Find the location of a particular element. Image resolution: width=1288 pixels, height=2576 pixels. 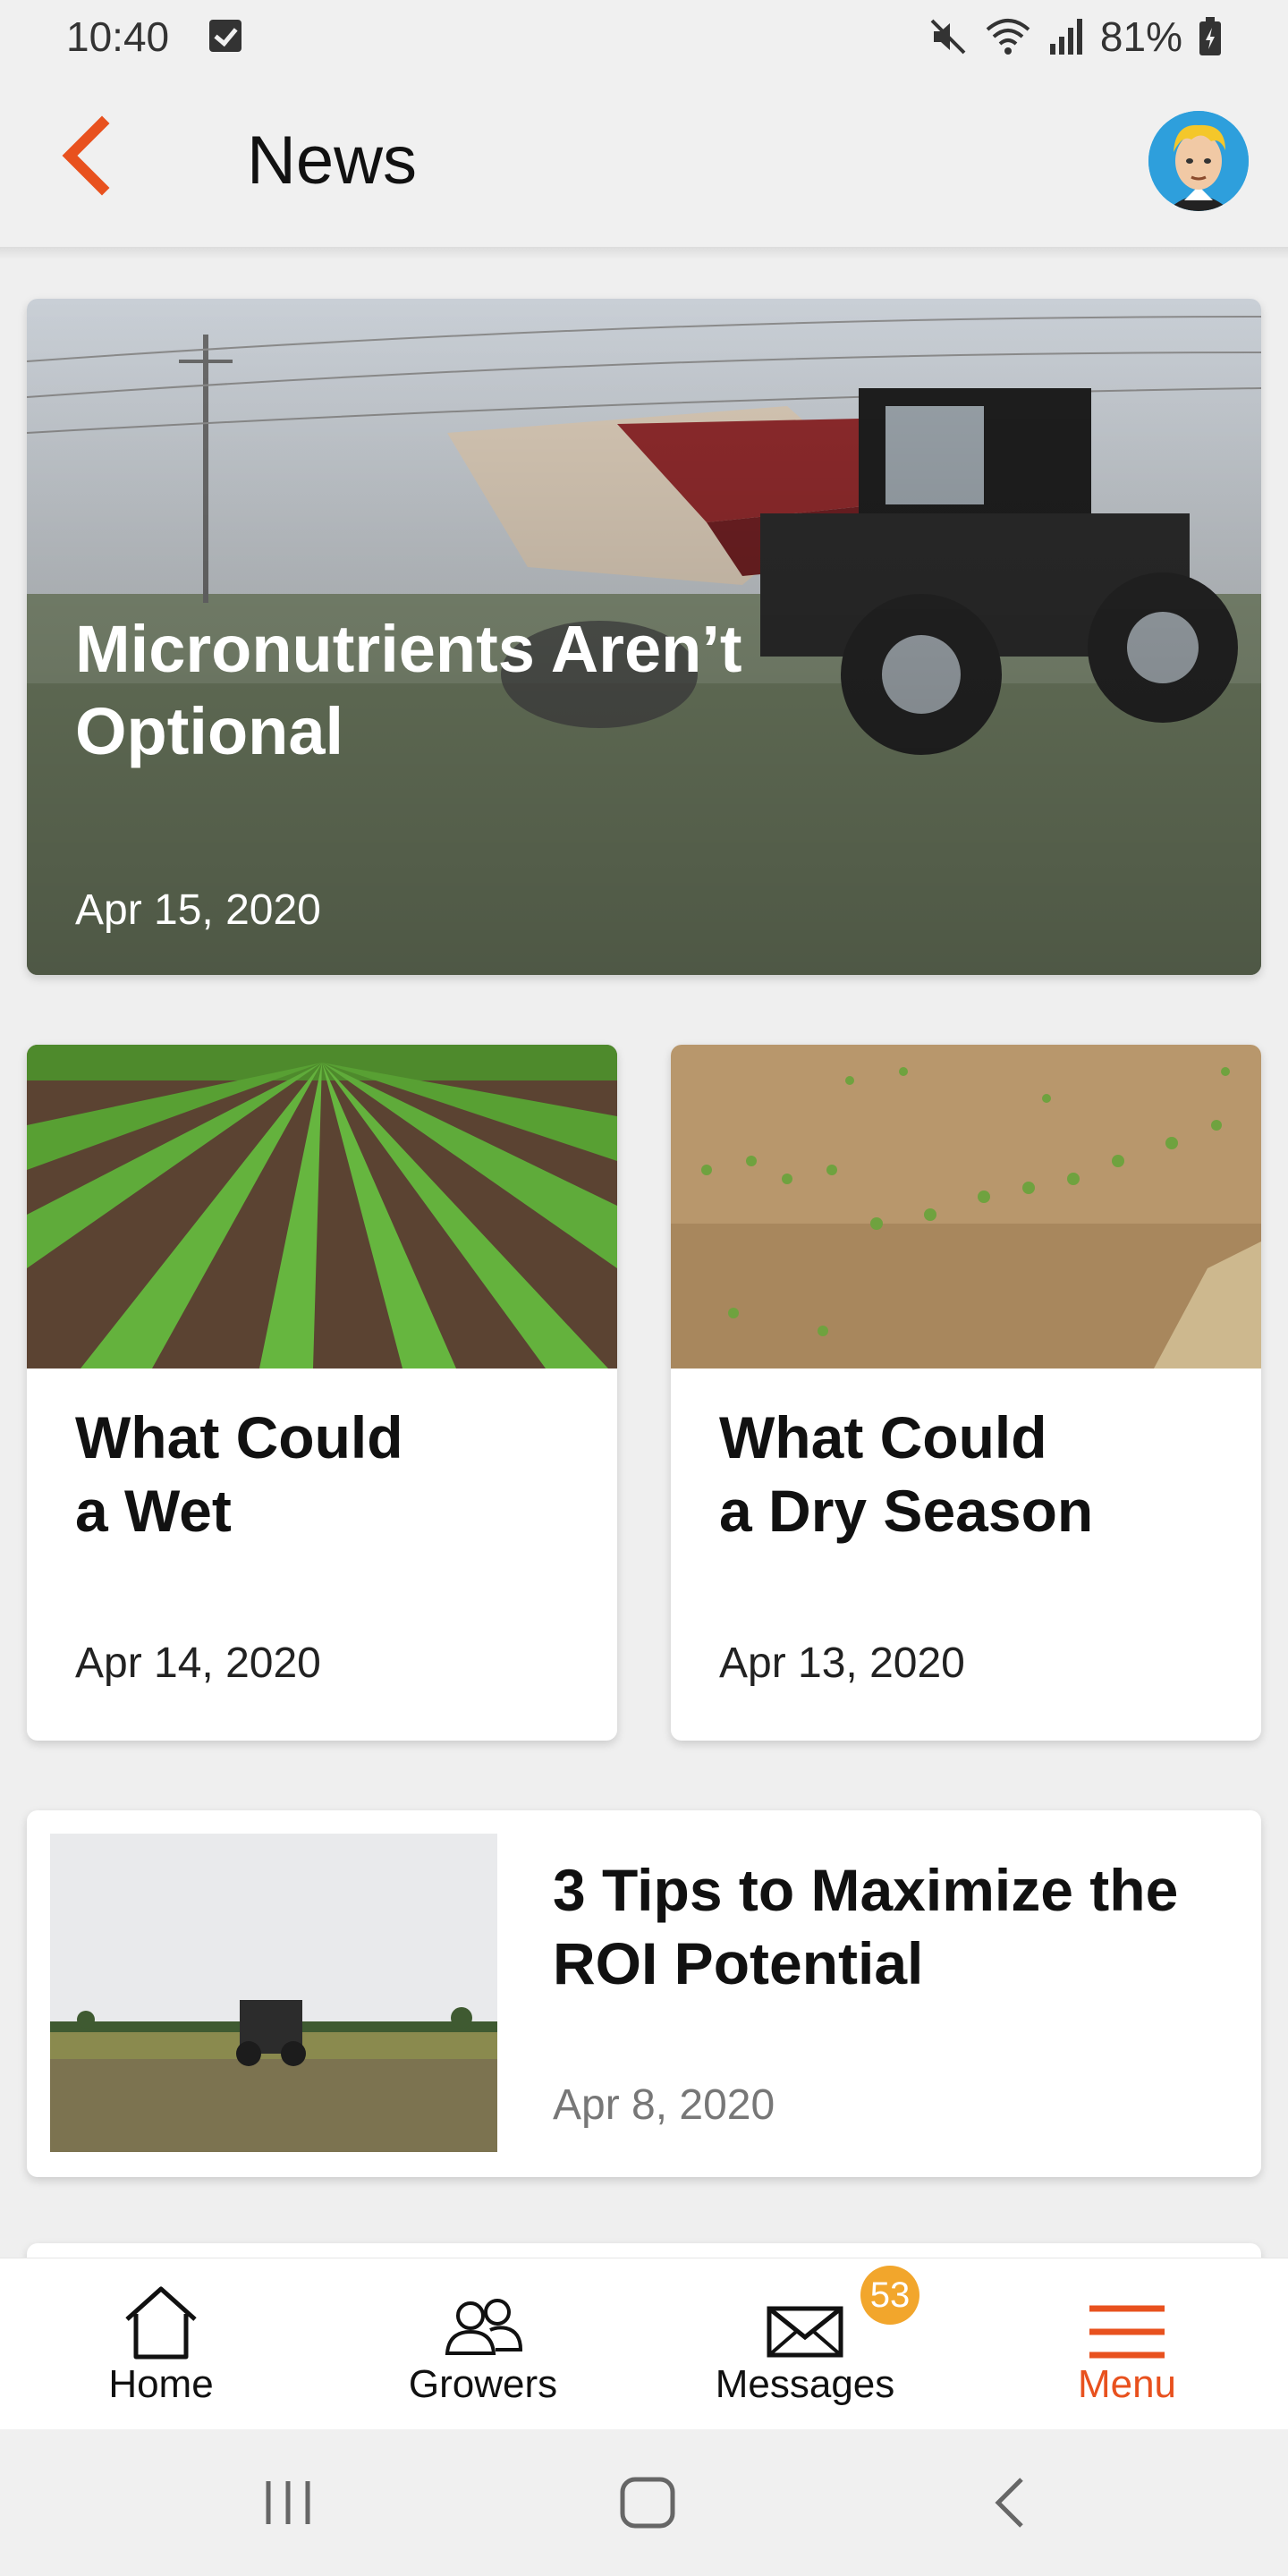

status-indicators: 81% is located at coordinates (1075, 37).